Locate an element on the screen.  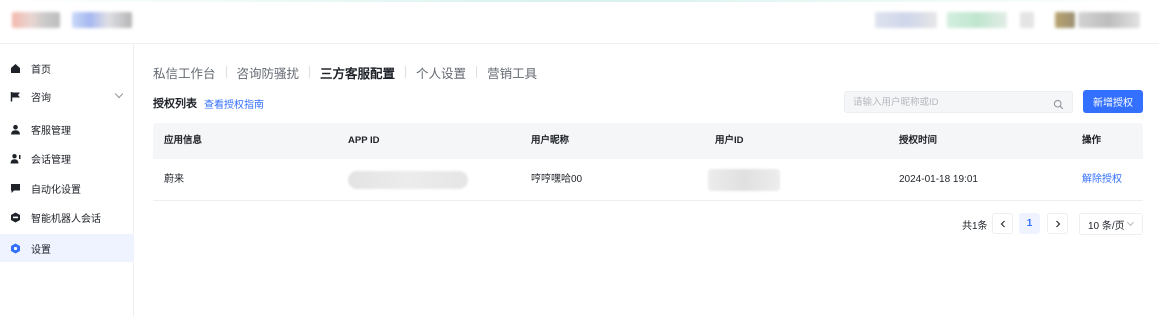
cell-app-id-redacted is located at coordinates (408, 180).